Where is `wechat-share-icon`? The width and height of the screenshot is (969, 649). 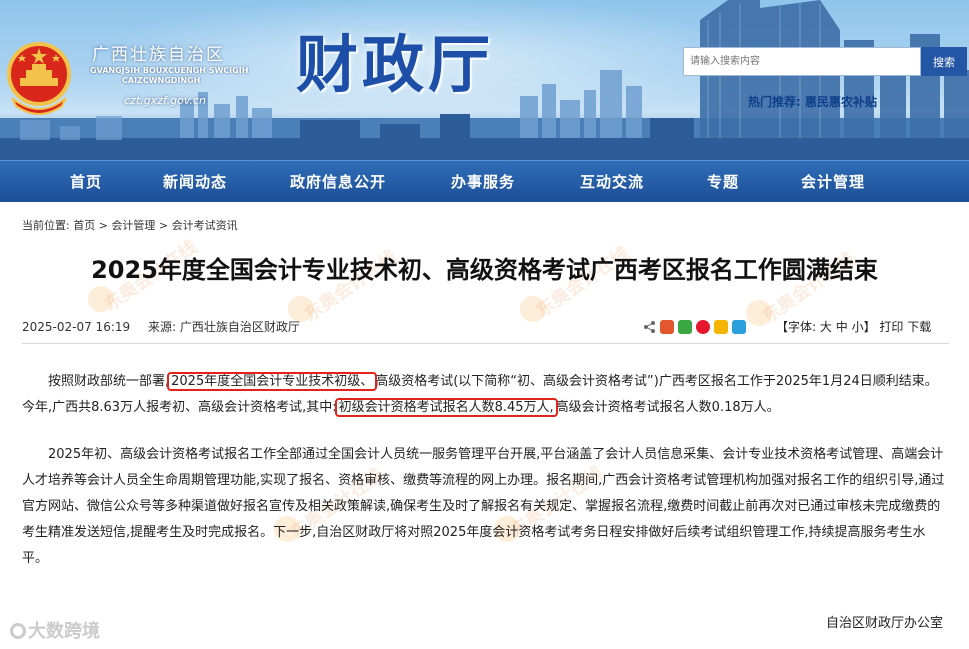 wechat-share-icon is located at coordinates (685, 327).